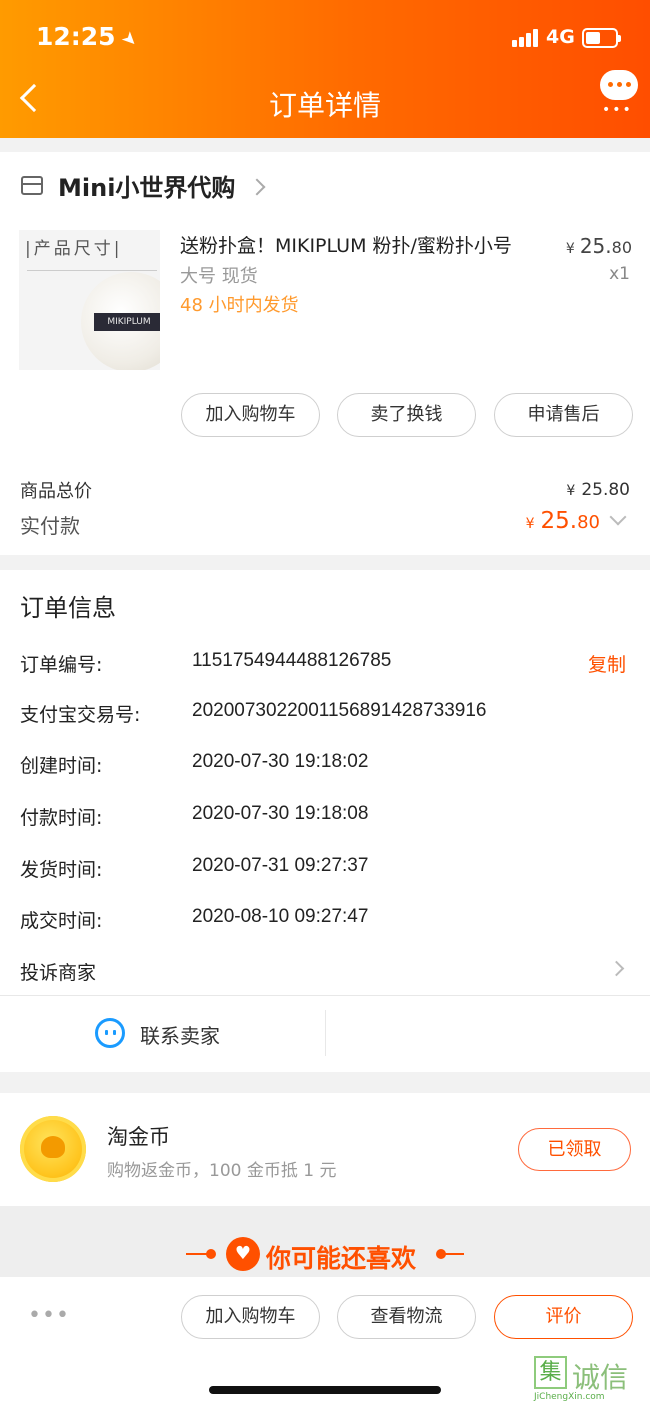 The image size is (650, 1406). What do you see at coordinates (80, 715) in the screenshot?
I see `info-label: 支付宝交易号:` at bounding box center [80, 715].